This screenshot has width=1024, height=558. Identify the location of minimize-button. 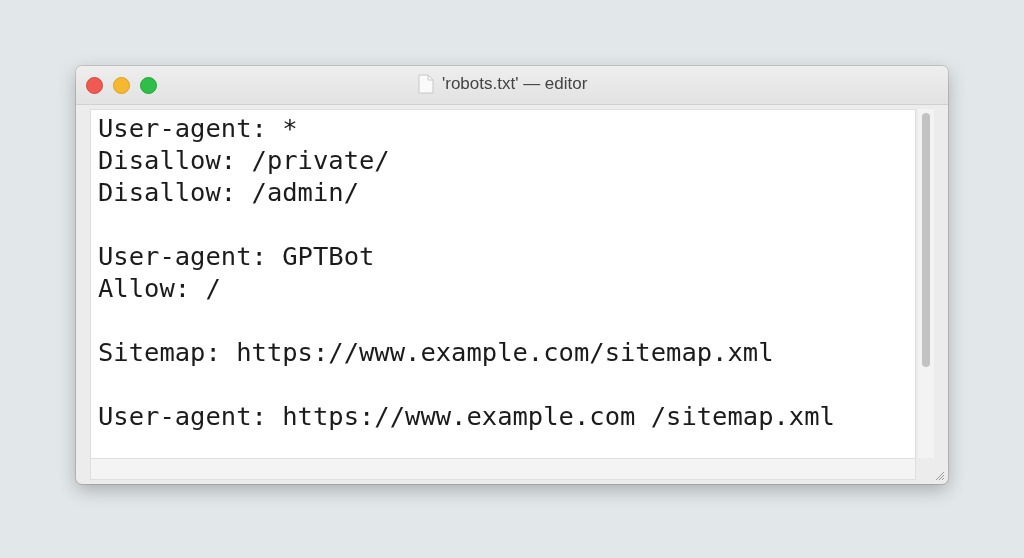
(121, 85).